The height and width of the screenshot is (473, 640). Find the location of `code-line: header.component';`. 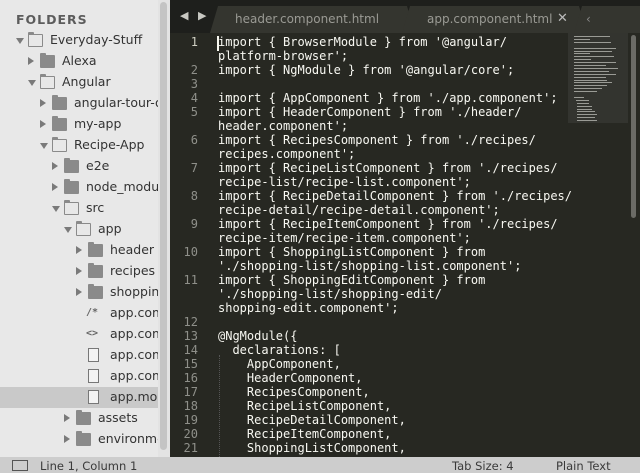

code-line: header.component'; is located at coordinates (283, 126).